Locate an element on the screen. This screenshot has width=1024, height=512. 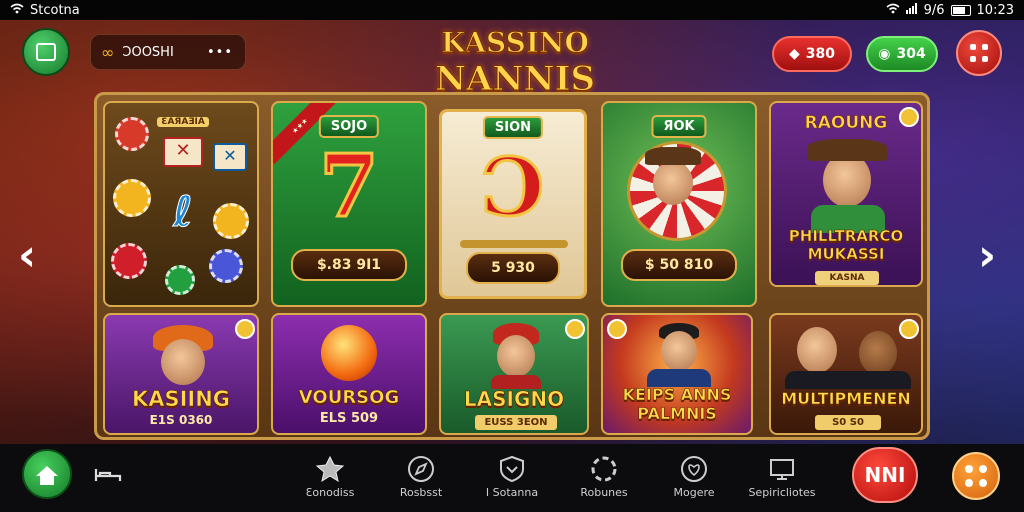
game-subtitle: EUSS 3EON is located at coordinates (516, 422).